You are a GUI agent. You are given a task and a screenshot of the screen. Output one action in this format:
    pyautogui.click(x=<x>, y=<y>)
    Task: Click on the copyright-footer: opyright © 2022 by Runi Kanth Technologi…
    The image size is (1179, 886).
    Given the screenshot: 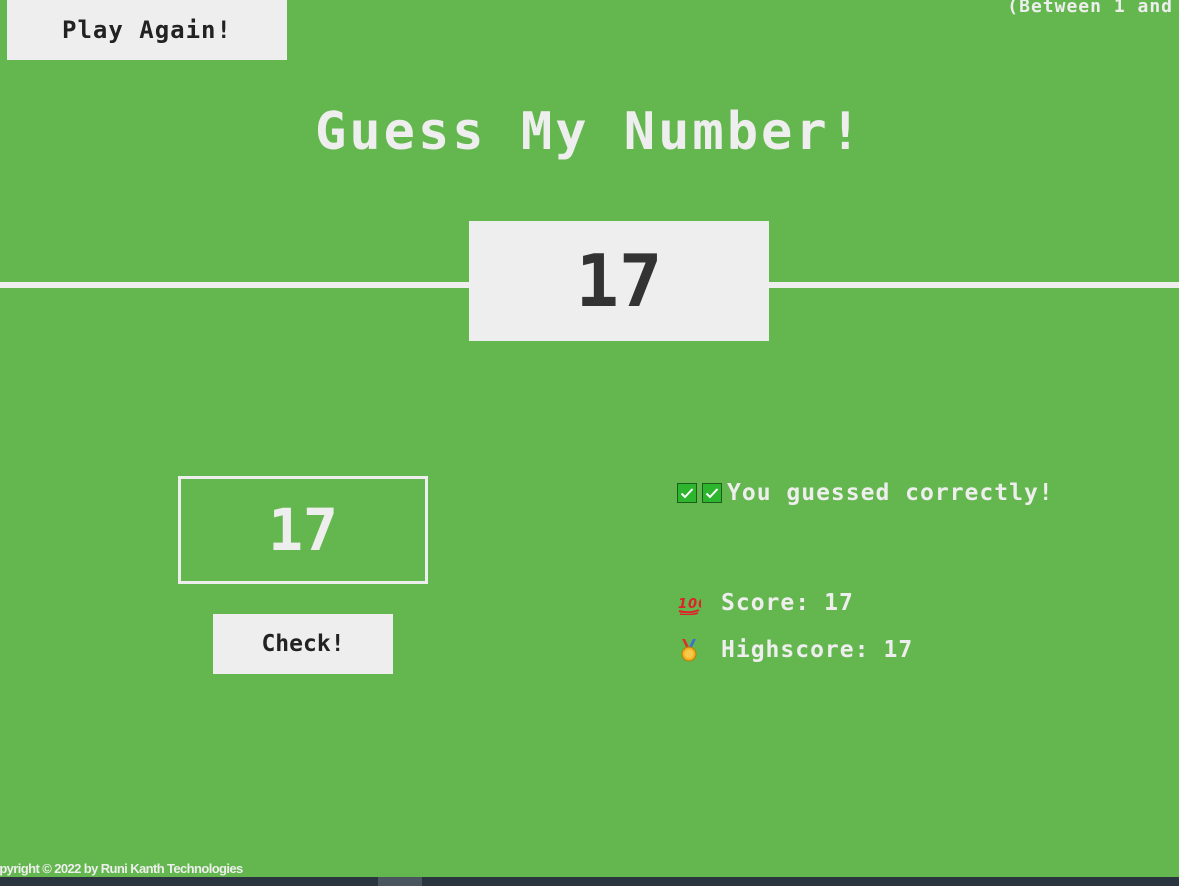 What is the action you would take?
    pyautogui.click(x=121, y=868)
    